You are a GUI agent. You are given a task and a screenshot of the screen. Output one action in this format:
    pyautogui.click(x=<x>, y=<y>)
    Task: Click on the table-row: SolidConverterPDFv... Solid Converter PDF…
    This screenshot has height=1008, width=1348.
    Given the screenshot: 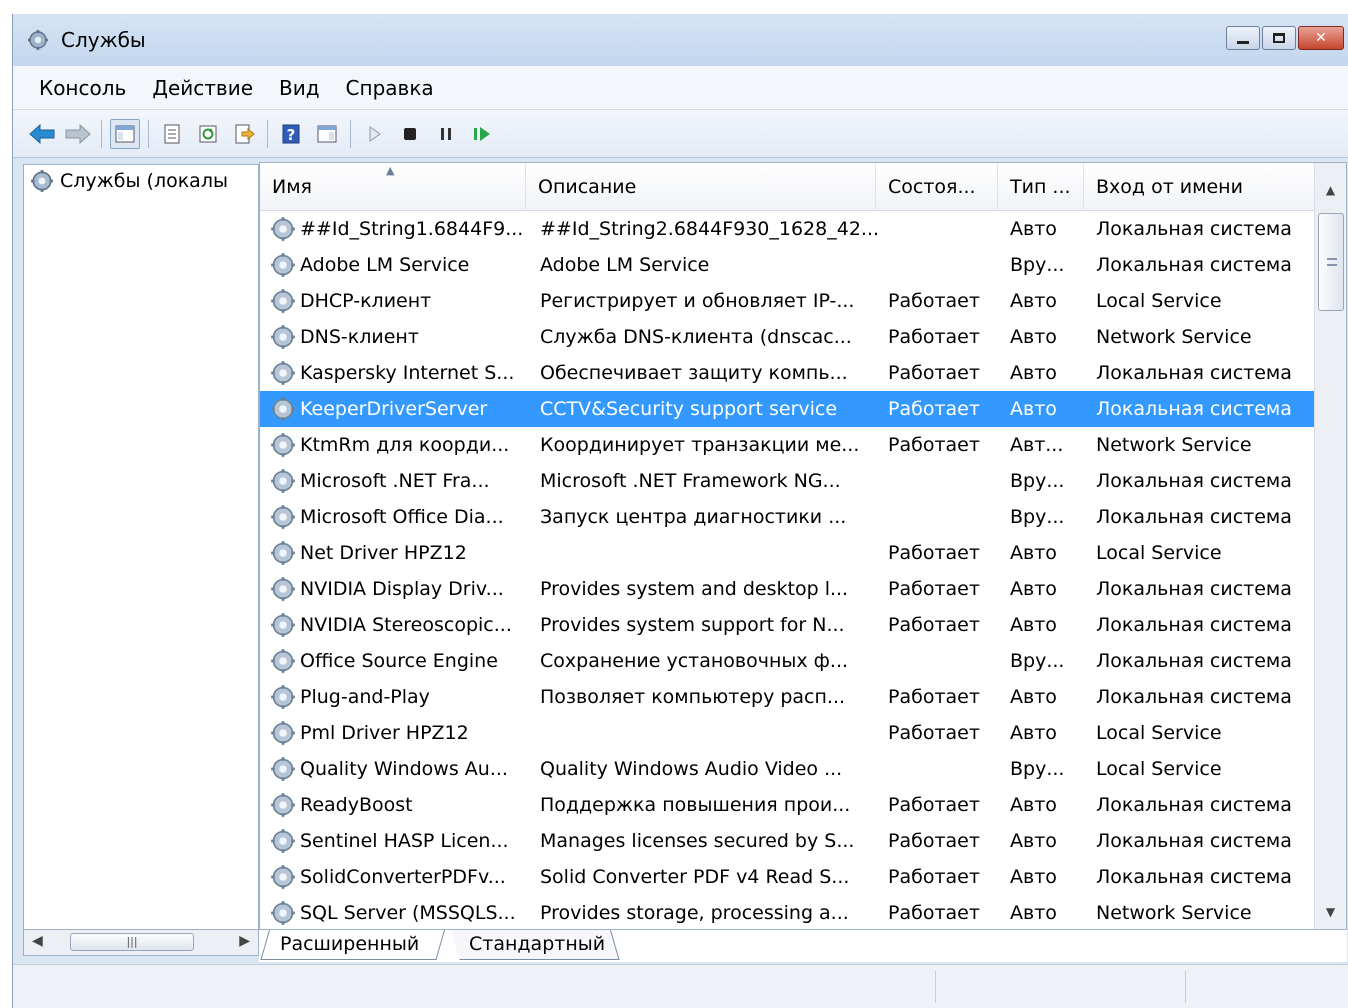 What is the action you would take?
    pyautogui.click(x=788, y=877)
    